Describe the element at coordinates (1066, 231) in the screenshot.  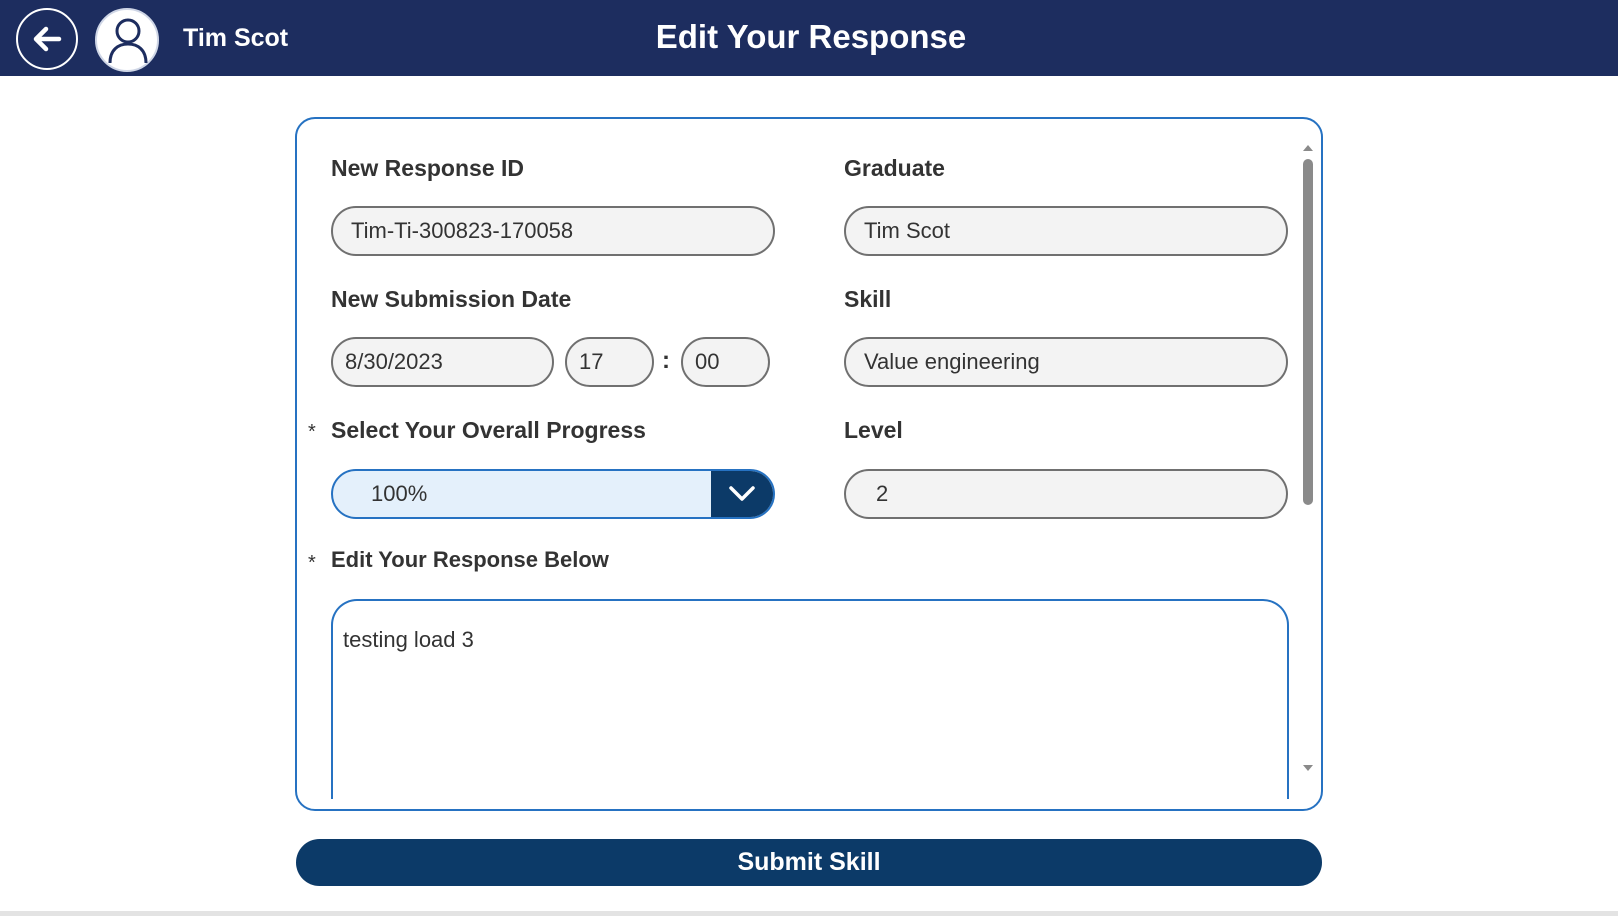
I see `graduate-field: Tim Scot` at that location.